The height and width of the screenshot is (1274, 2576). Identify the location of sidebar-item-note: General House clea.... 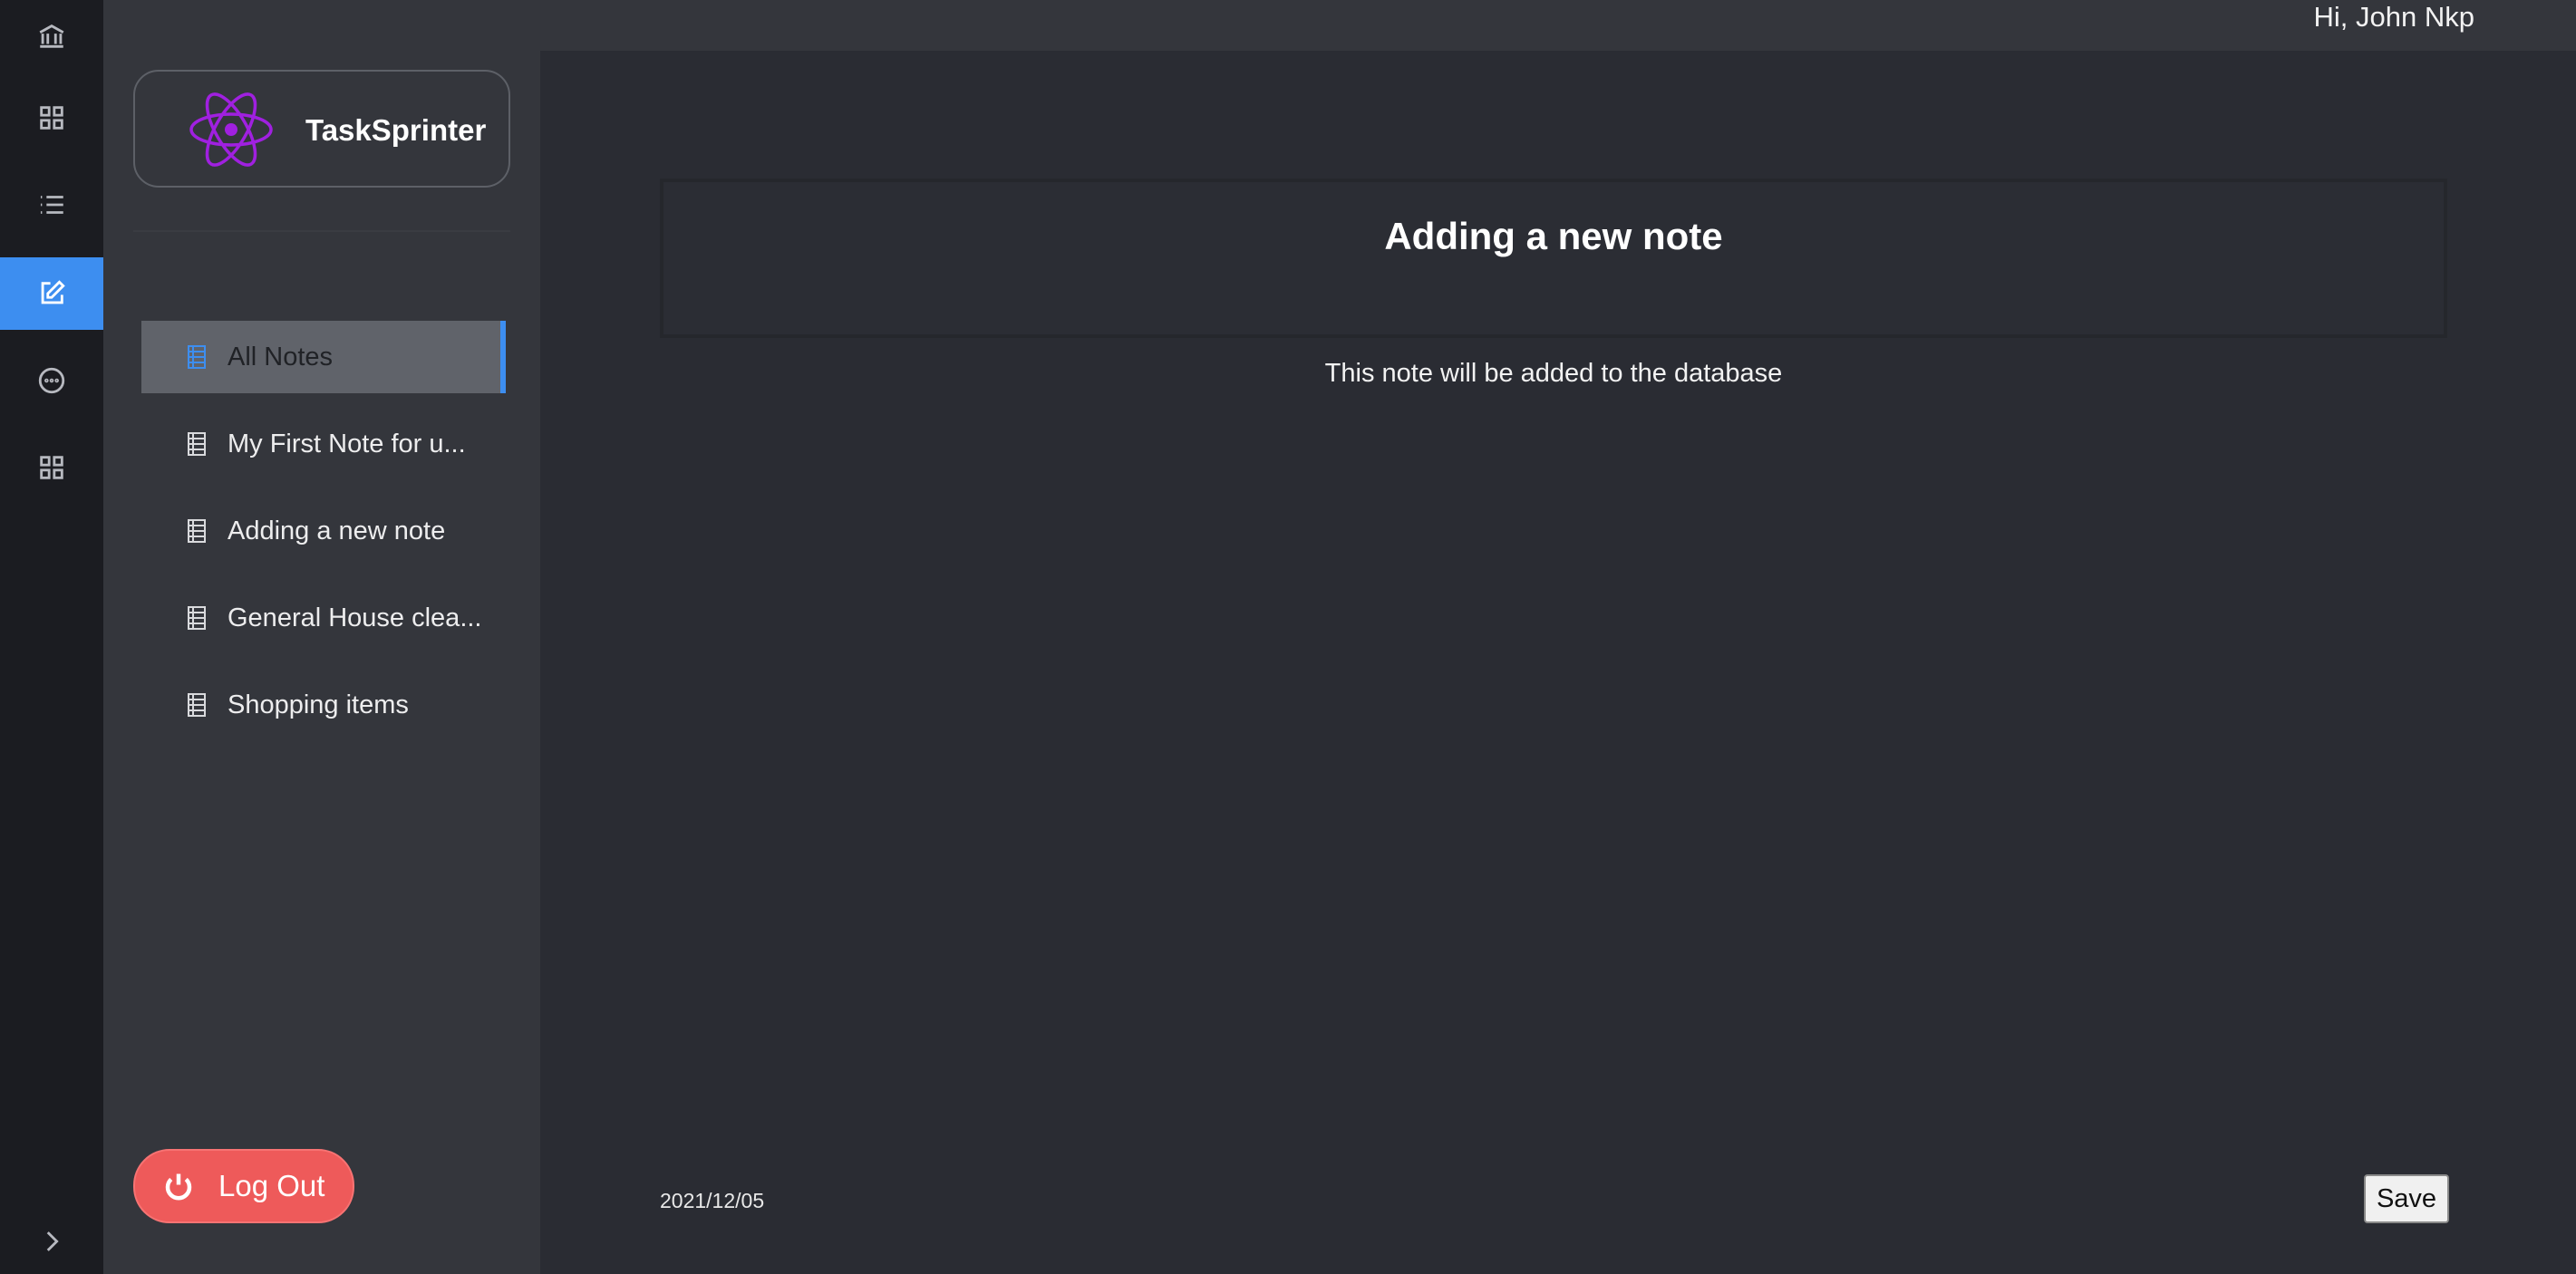
(323, 618).